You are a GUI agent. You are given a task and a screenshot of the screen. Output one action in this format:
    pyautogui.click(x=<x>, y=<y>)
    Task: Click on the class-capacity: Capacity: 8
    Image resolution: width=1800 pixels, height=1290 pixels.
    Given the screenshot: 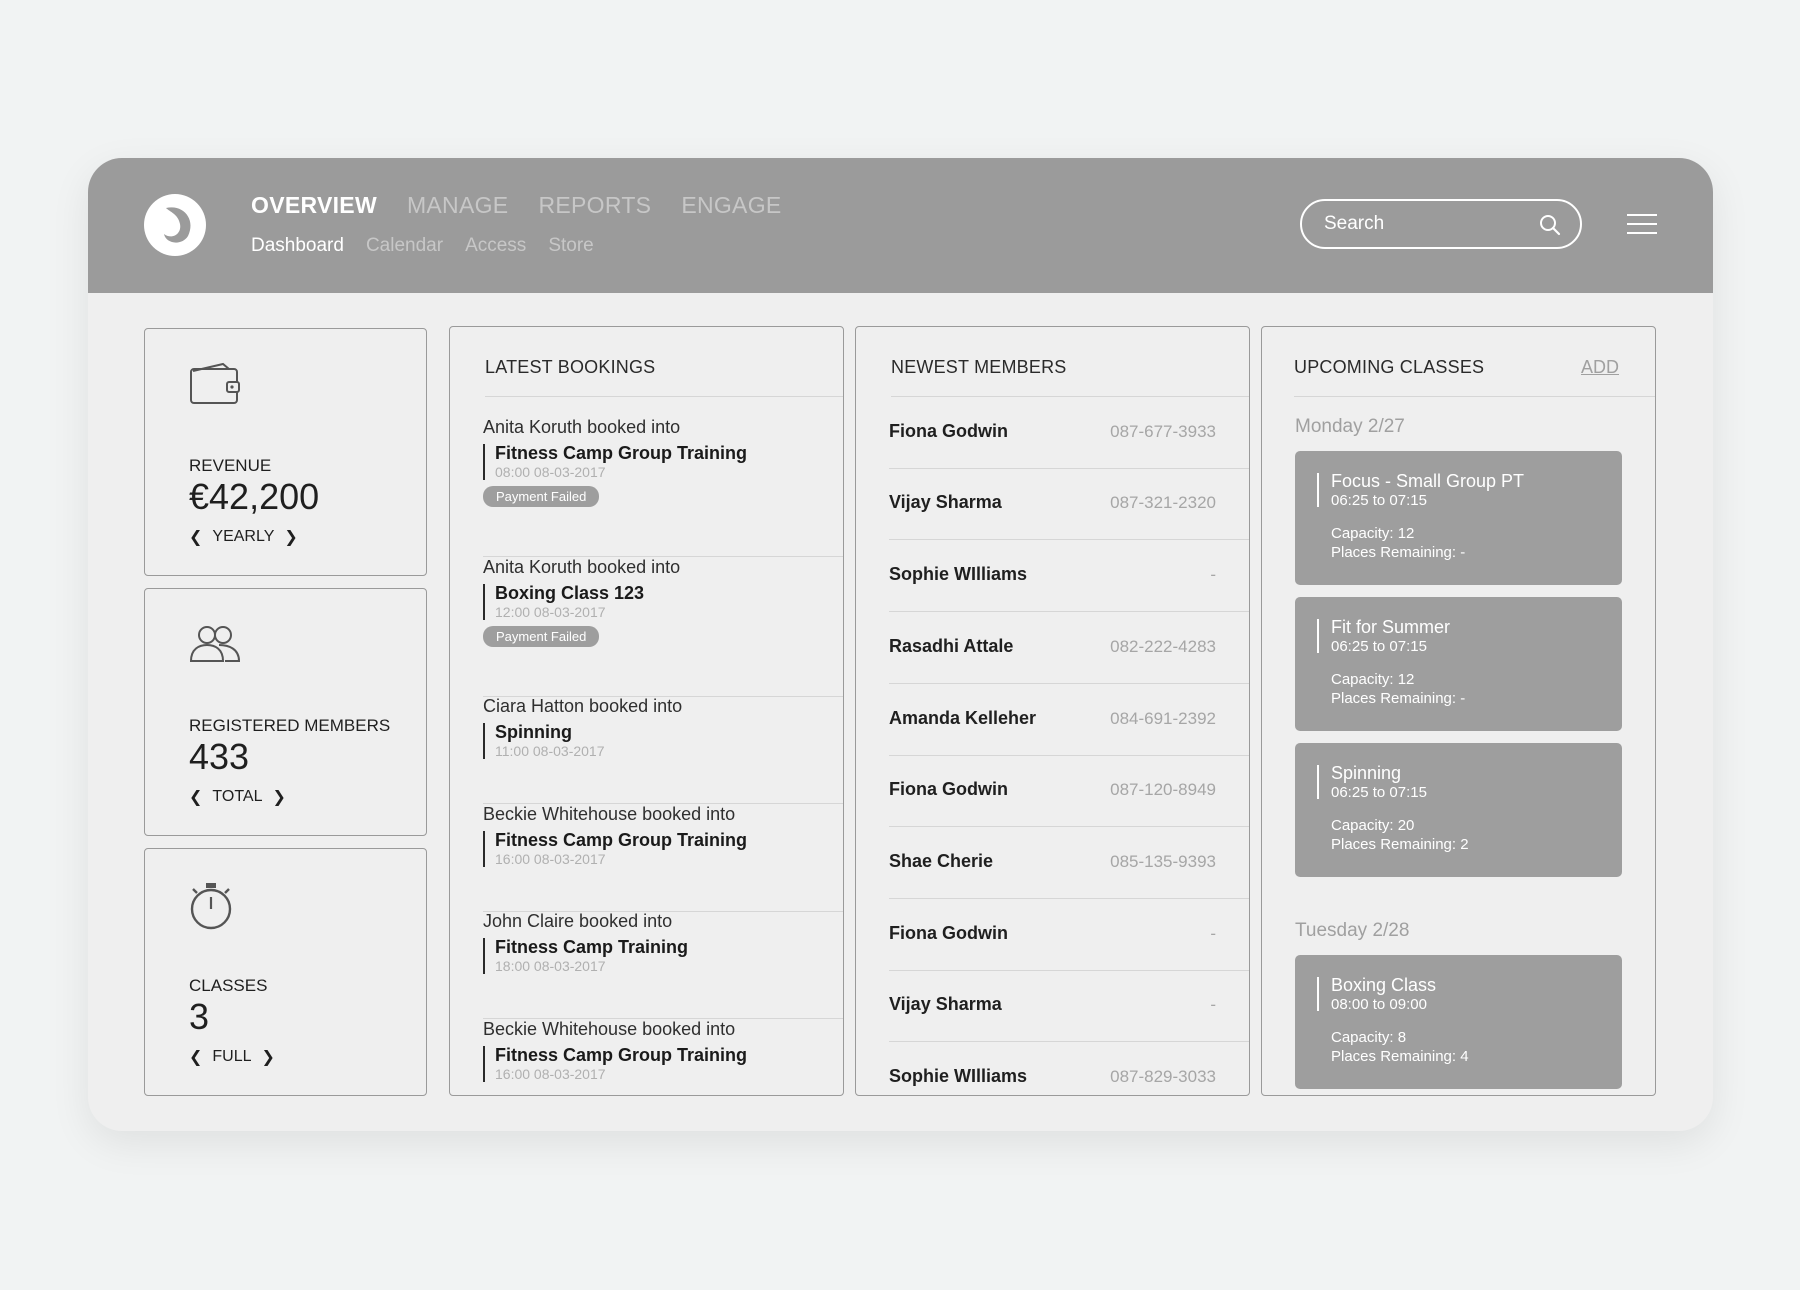 What is the action you would take?
    pyautogui.click(x=1369, y=1037)
    